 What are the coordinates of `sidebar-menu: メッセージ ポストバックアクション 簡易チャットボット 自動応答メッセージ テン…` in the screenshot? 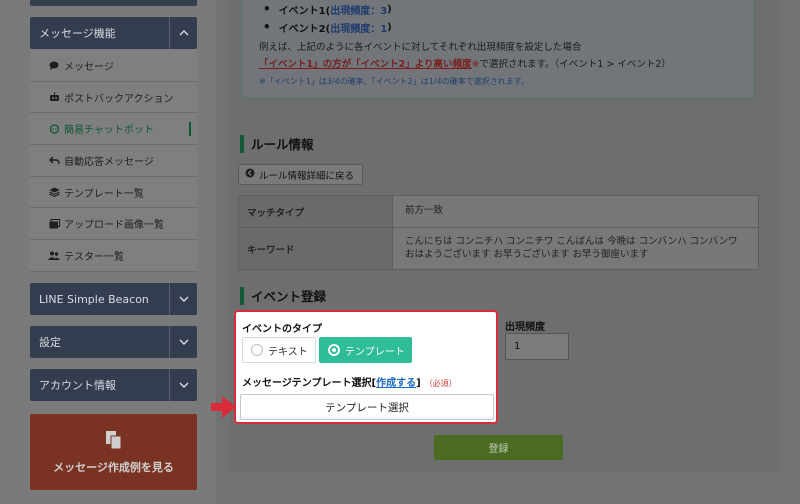 It's located at (113, 161).